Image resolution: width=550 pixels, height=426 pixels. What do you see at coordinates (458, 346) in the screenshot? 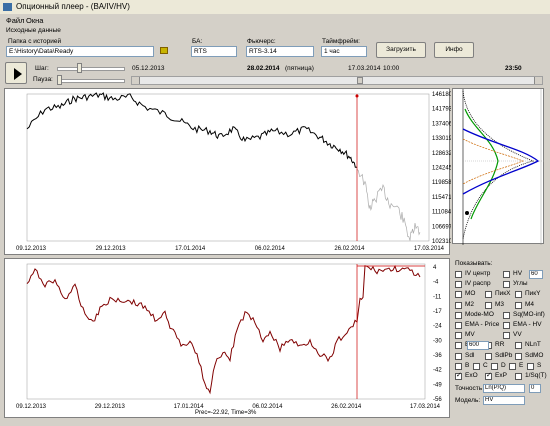
I see `checkbox-bf` at bounding box center [458, 346].